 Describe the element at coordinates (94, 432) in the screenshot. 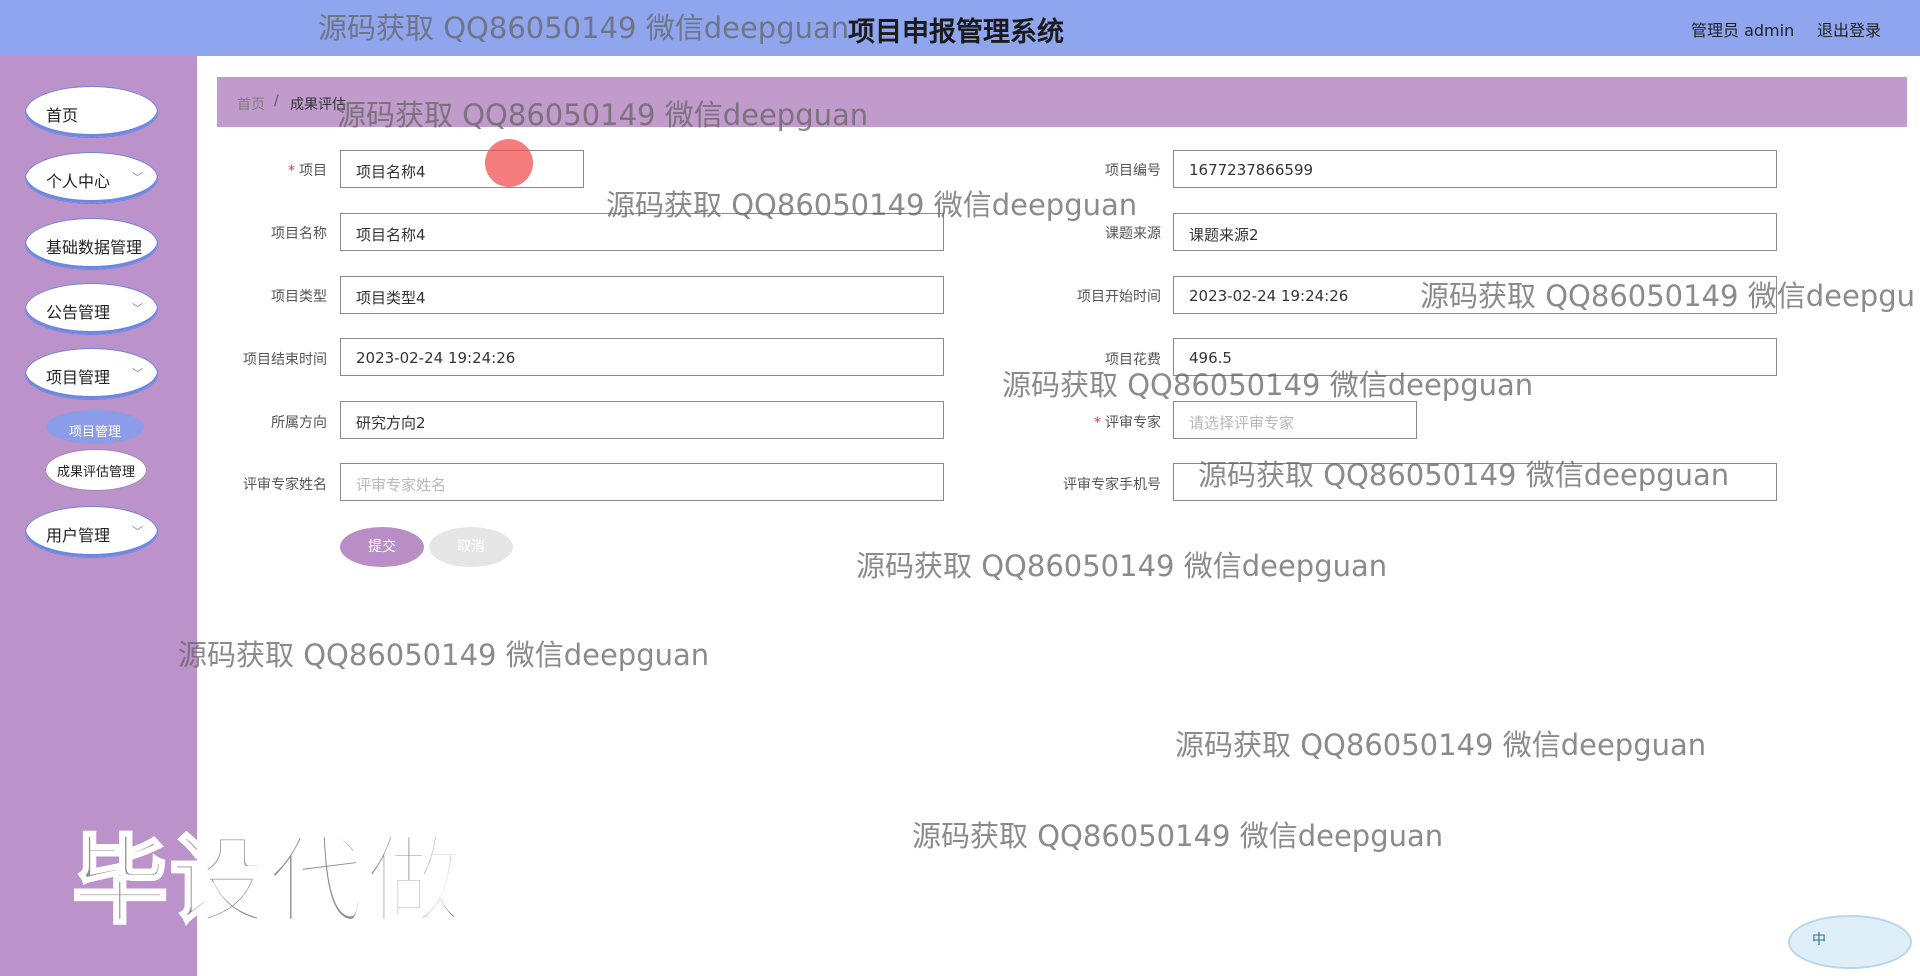

I see `sidebar-subitem-label: 项目管理` at that location.